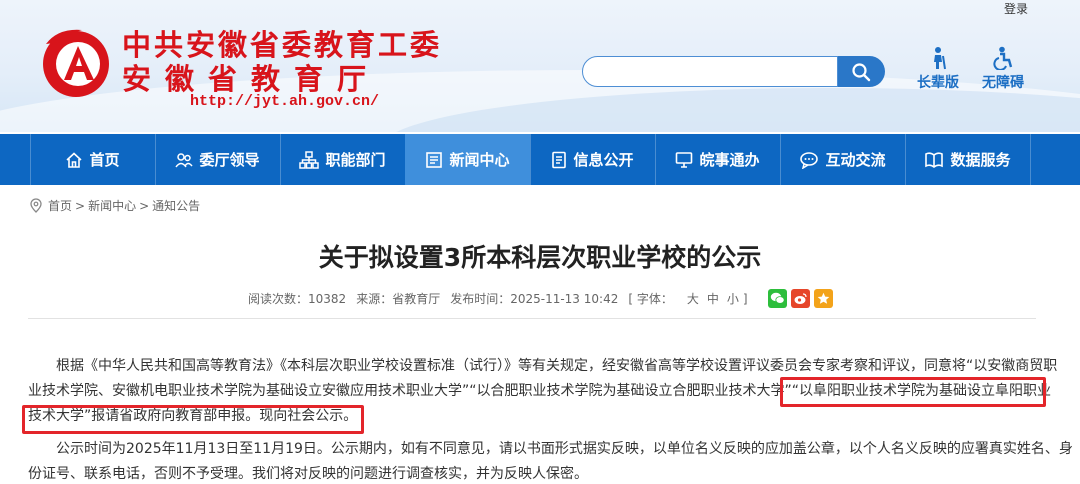 The height and width of the screenshot is (484, 1080). What do you see at coordinates (36, 205) in the screenshot?
I see `location-pin-icon` at bounding box center [36, 205].